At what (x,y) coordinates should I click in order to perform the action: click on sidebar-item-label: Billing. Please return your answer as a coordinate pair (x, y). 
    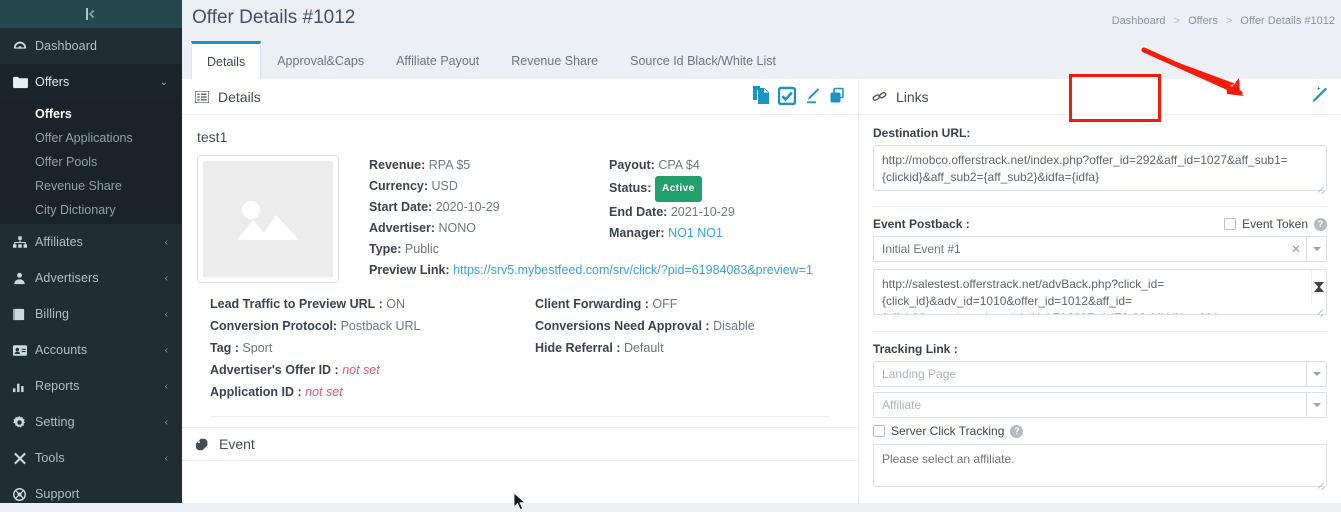
    Looking at the image, I should click on (52, 314).